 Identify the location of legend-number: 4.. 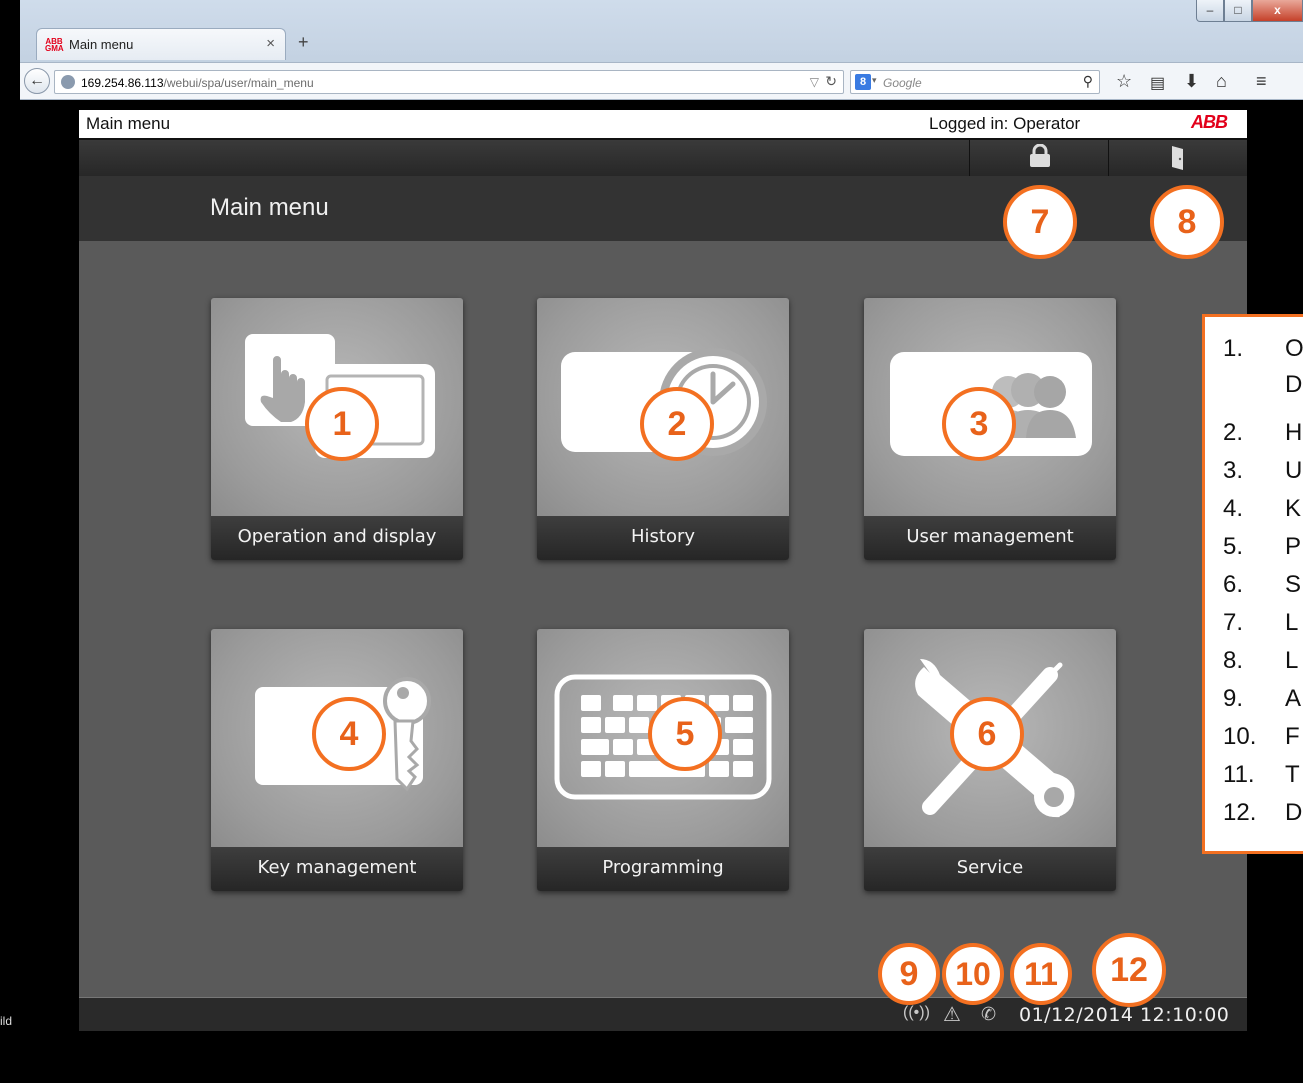
(1233, 508).